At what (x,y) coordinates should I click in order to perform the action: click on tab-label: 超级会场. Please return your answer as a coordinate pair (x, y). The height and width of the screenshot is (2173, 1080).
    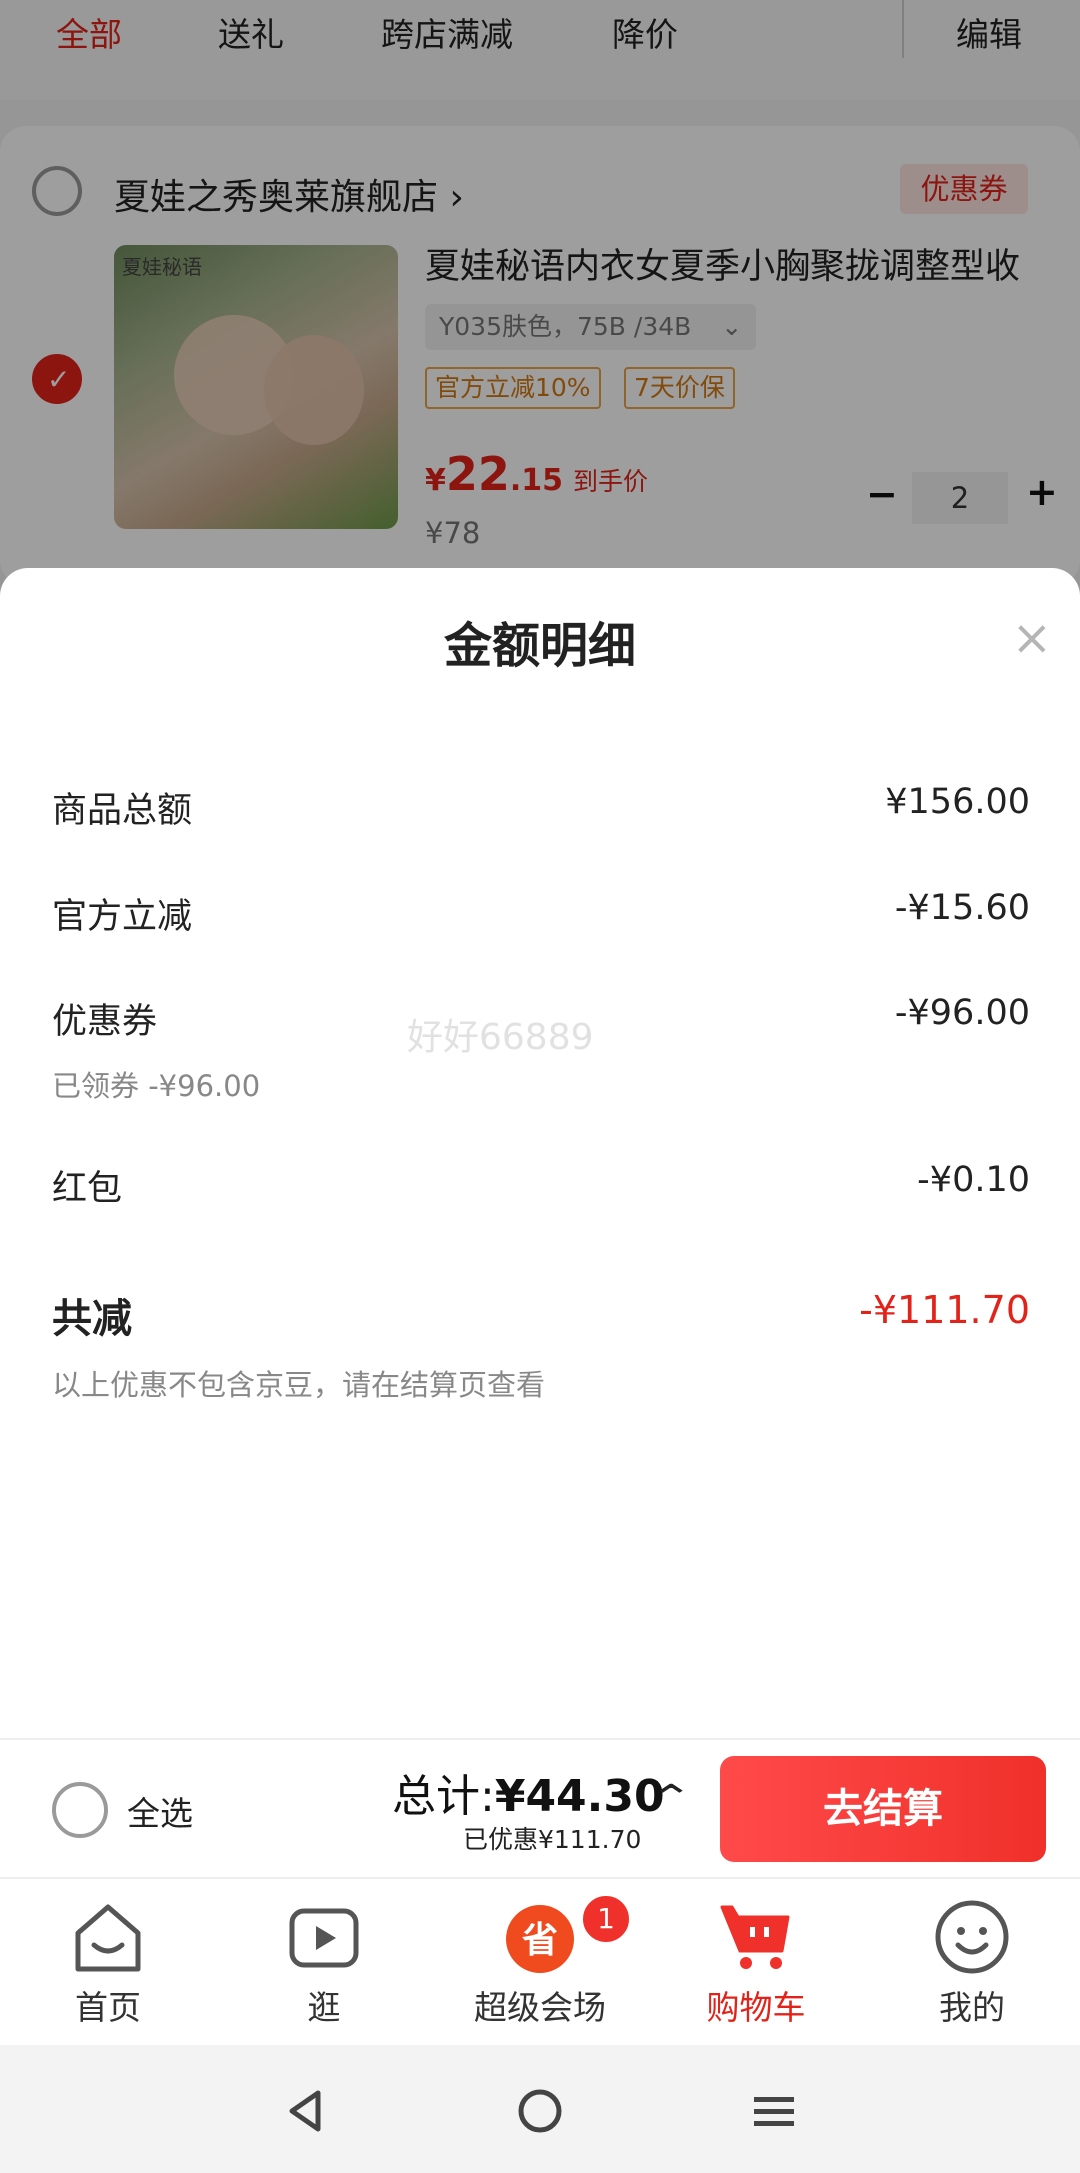
    Looking at the image, I should click on (540, 2007).